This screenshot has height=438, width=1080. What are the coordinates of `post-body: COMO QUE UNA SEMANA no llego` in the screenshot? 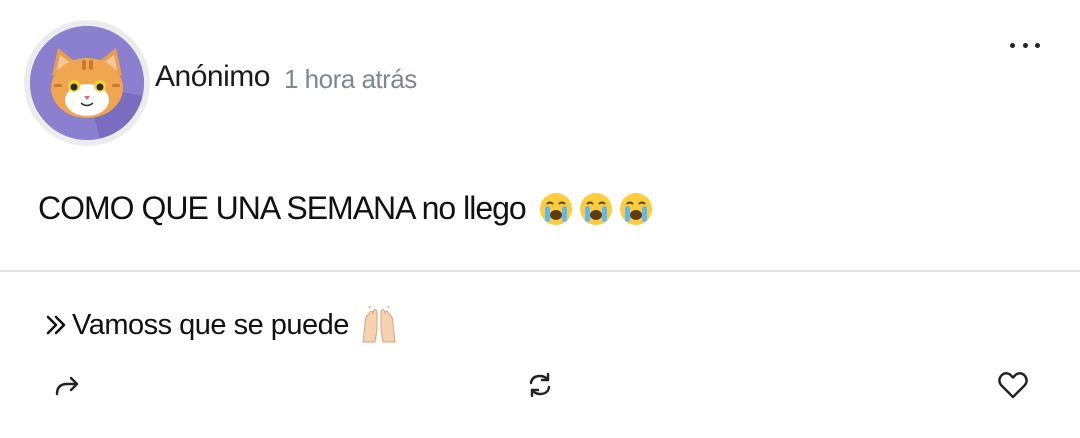 It's located at (346, 208).